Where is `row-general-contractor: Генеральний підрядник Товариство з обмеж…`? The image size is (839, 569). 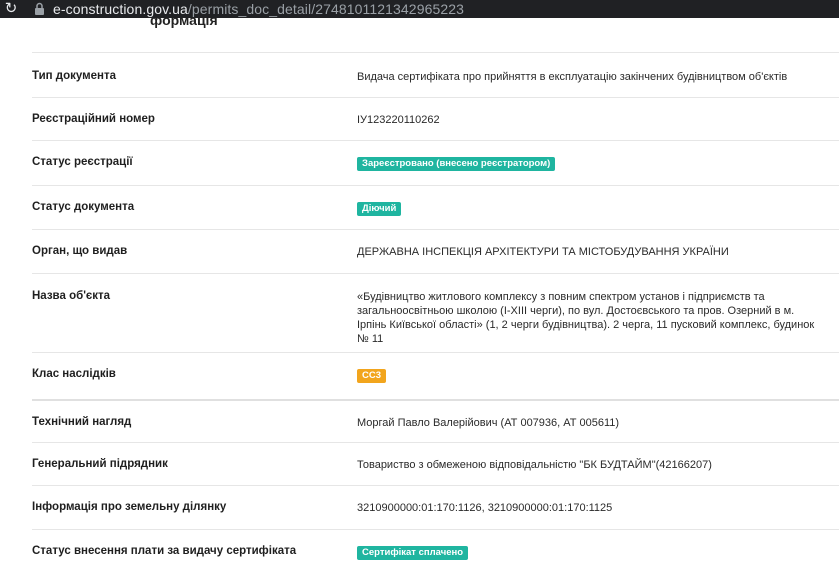 row-general-contractor: Генеральний підрядник Товариство з обмеж… is located at coordinates (435, 463).